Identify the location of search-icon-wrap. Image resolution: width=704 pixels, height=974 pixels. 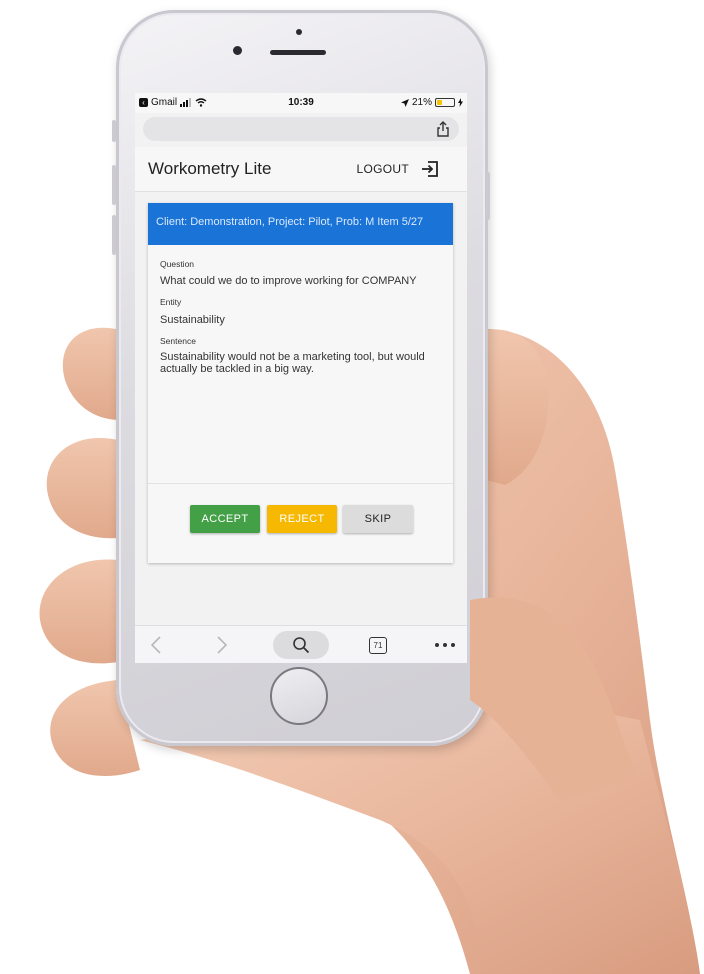
(301, 644).